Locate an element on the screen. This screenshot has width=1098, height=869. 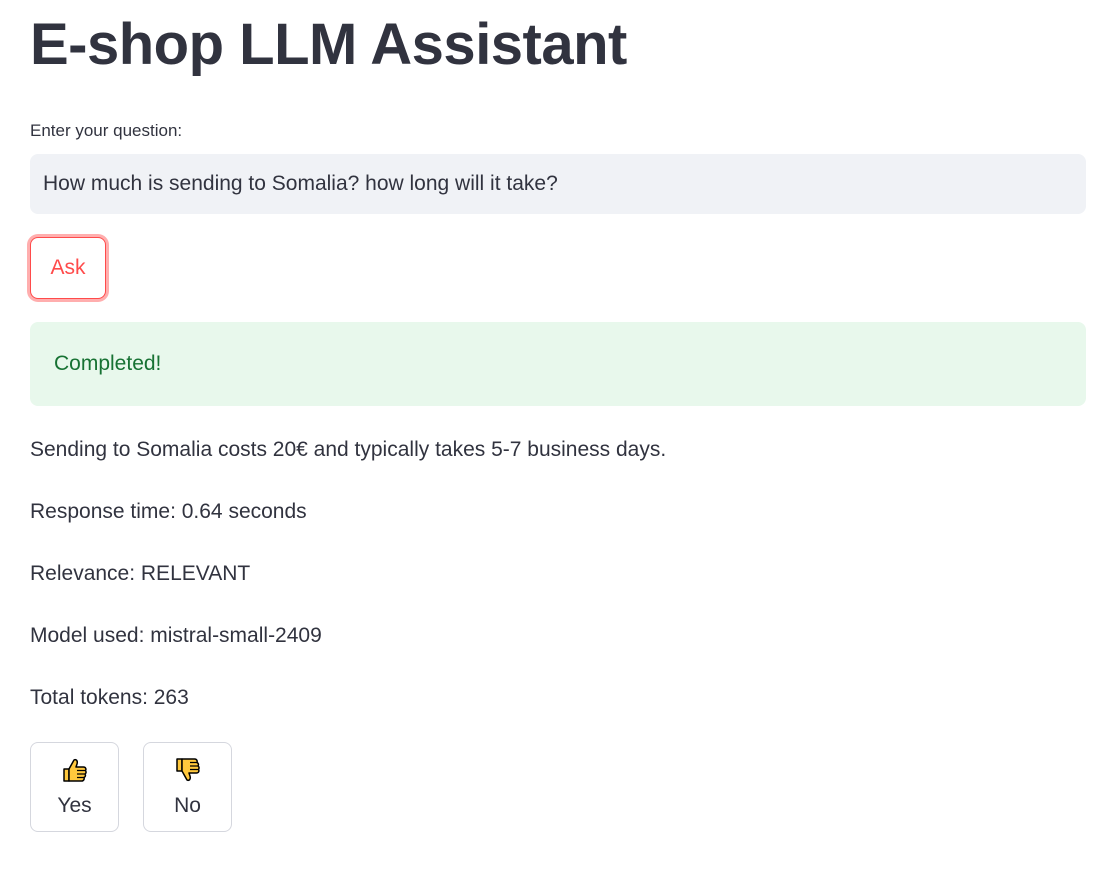
status-message: Completed! is located at coordinates (108, 363).